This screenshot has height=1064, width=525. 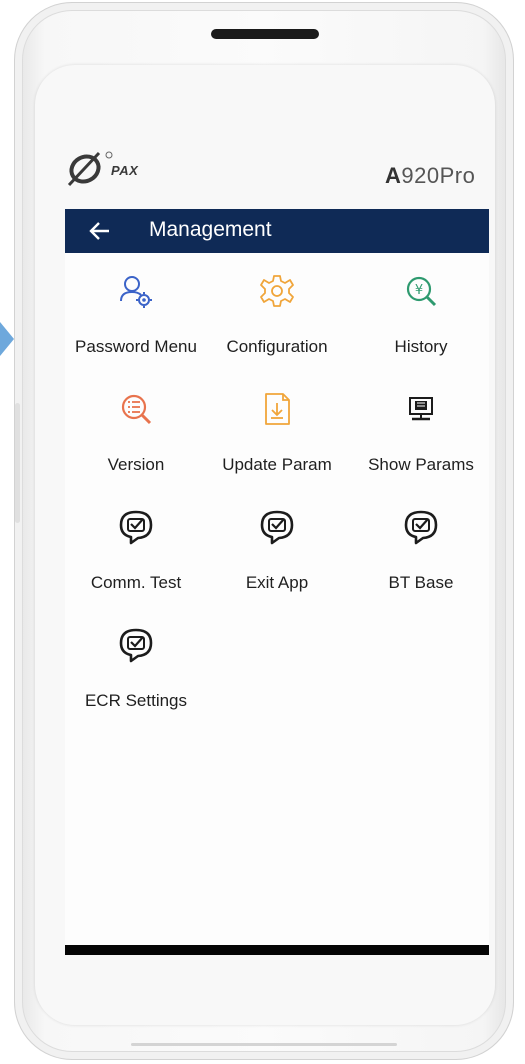 I want to click on menu-item-version: Version, so click(x=138, y=426).